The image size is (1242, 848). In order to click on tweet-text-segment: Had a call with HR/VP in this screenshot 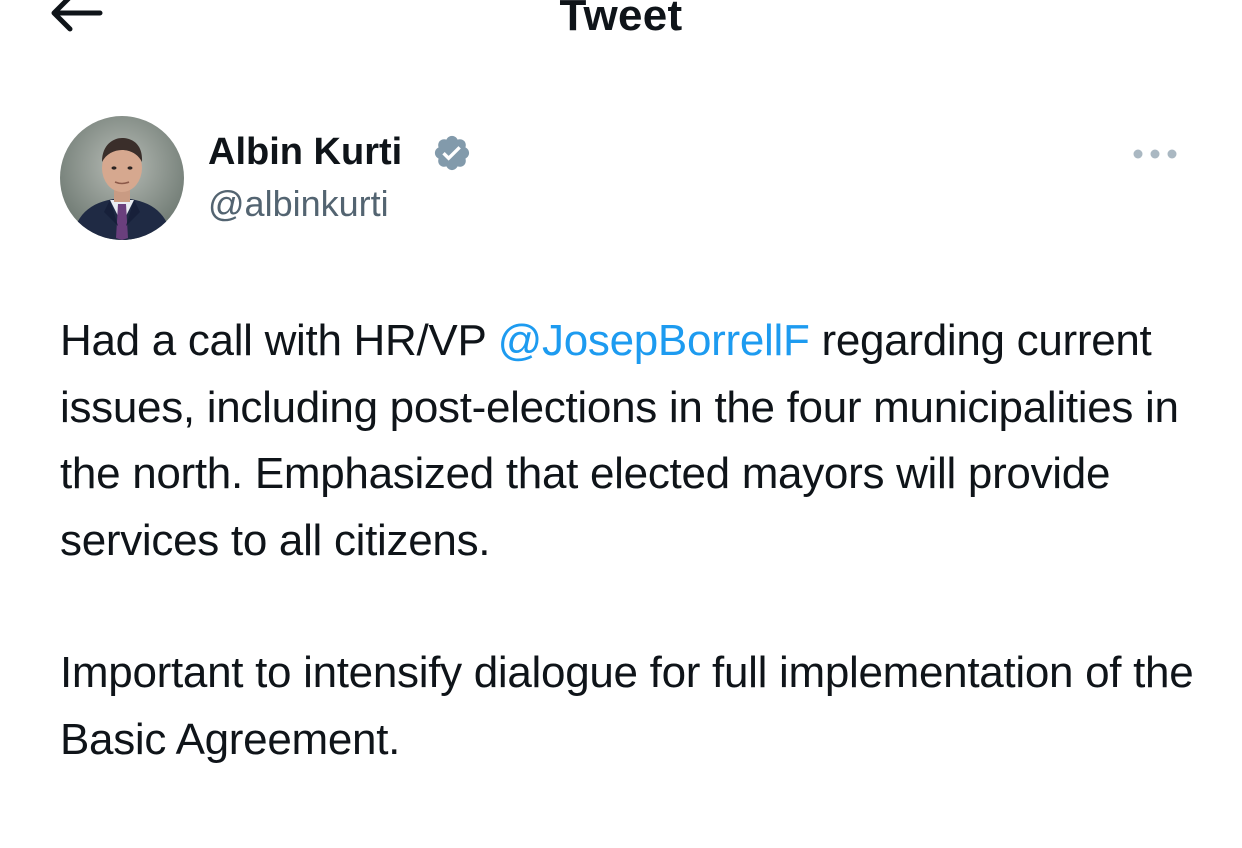, I will do `click(279, 340)`.